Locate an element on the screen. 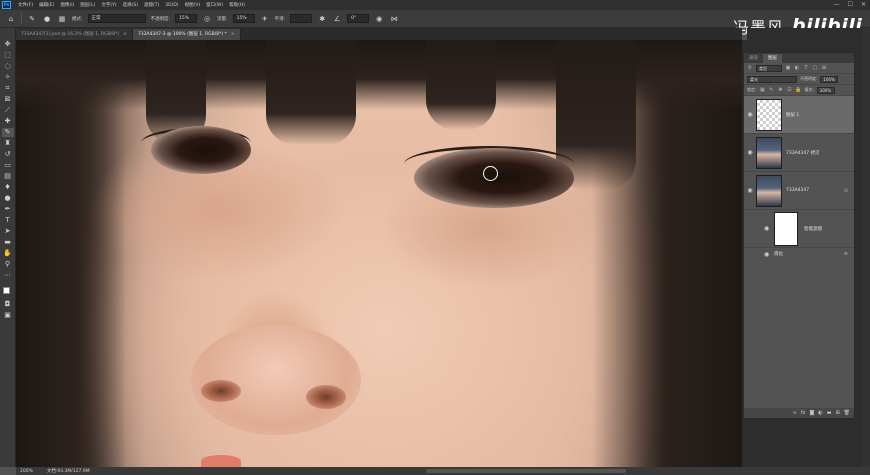 This screenshot has height=475, width=870. crop-icon: ⌗ is located at coordinates (8, 88).